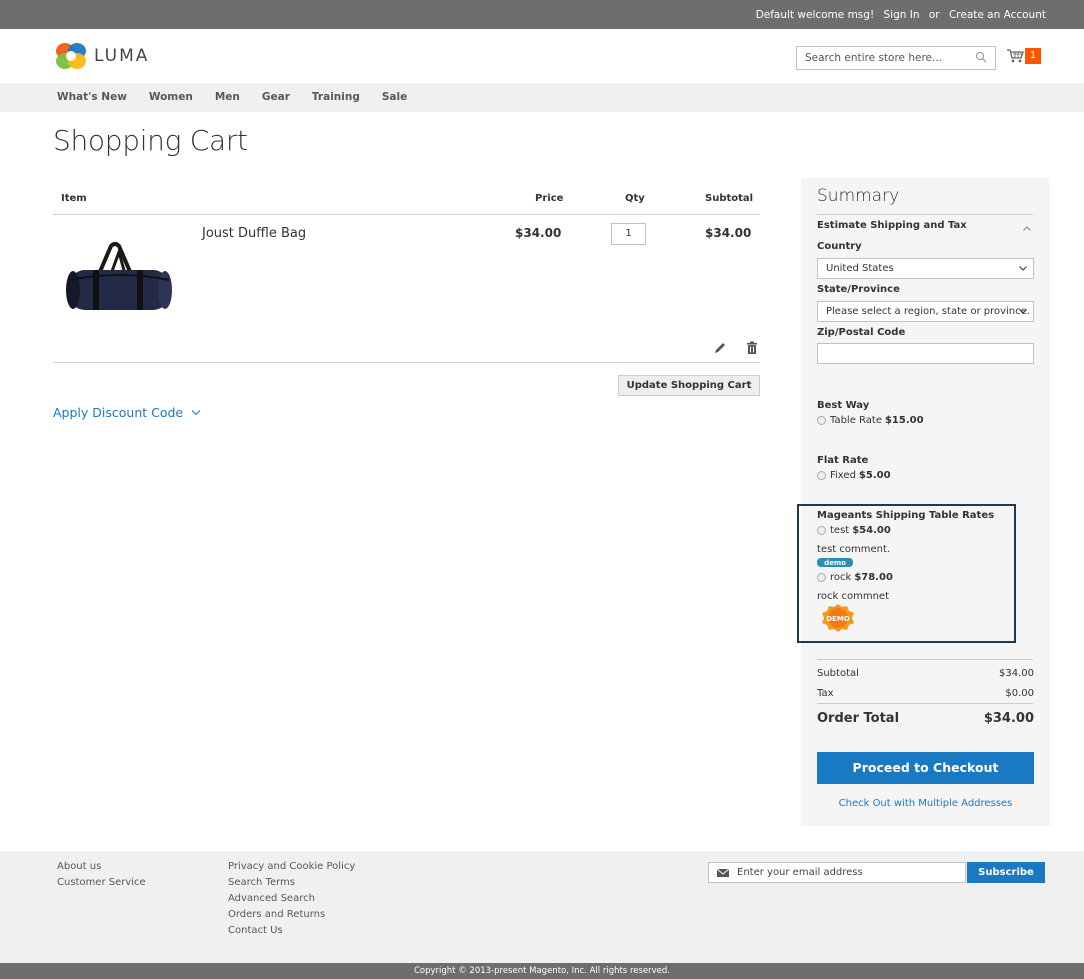 The height and width of the screenshot is (979, 1084). Describe the element at coordinates (119, 278) in the screenshot. I see `product-image` at that location.